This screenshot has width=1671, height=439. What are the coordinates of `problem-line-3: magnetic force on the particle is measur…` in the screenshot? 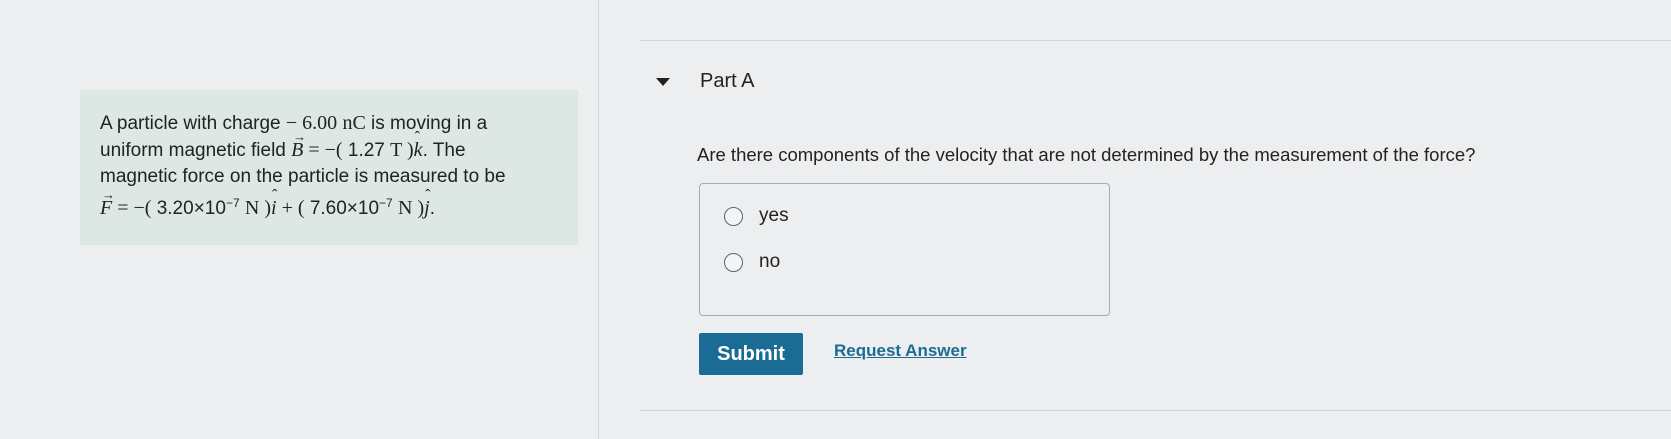 It's located at (331, 177).